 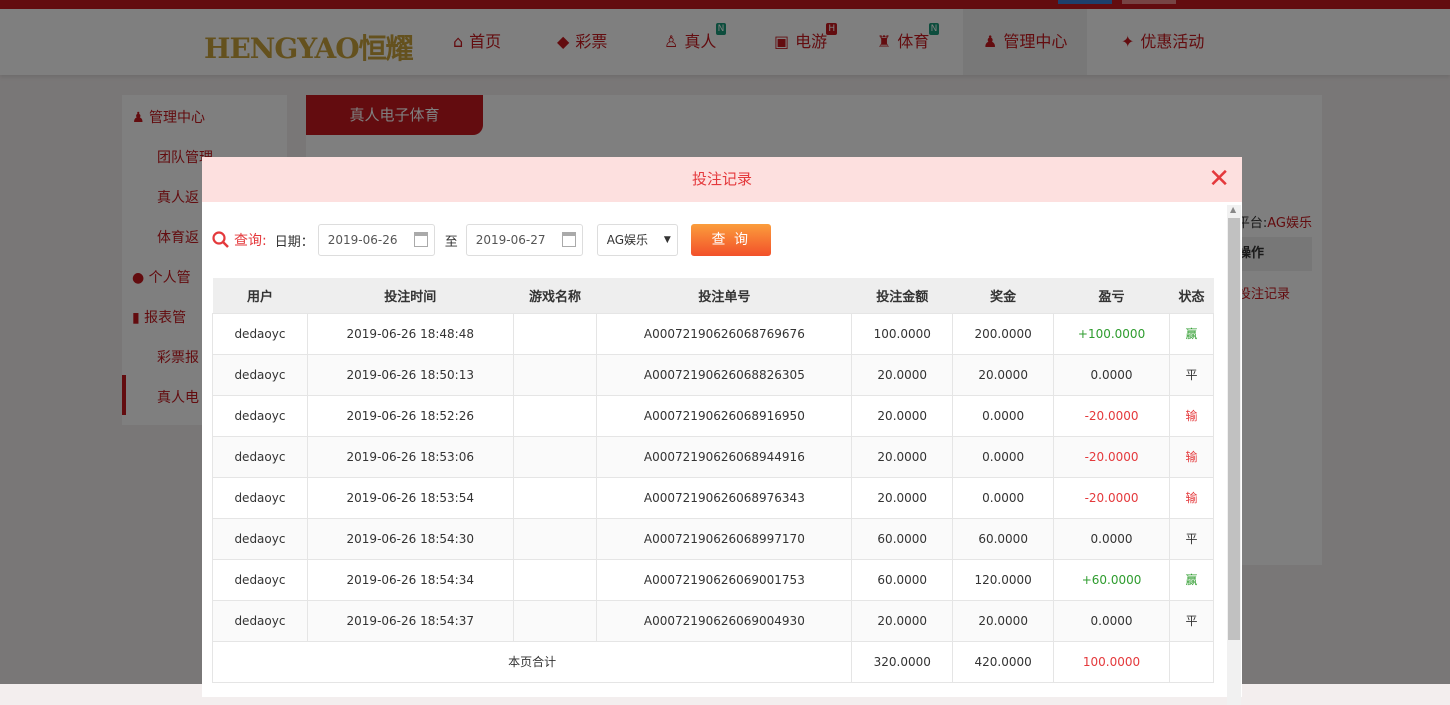 I want to click on table-cell: 120.0000, so click(x=1003, y=579).